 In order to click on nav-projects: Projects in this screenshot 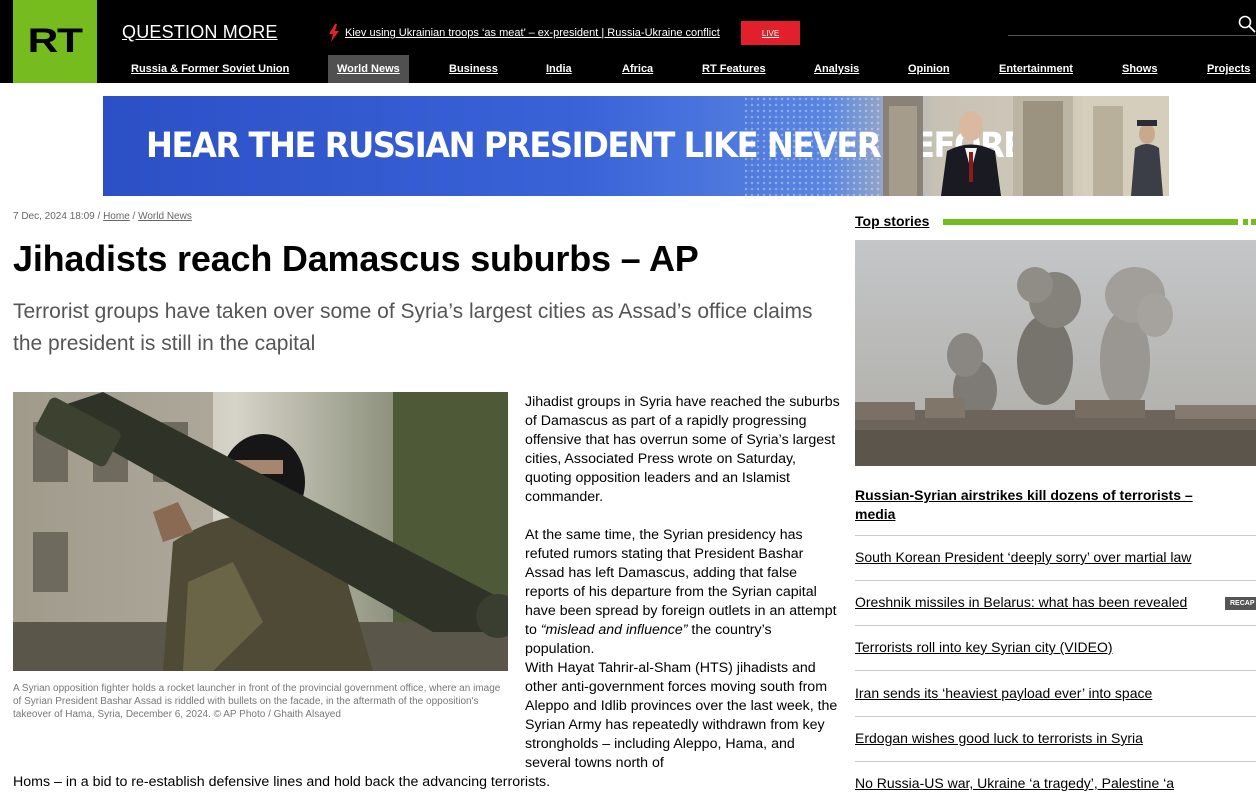, I will do `click(1228, 69)`.